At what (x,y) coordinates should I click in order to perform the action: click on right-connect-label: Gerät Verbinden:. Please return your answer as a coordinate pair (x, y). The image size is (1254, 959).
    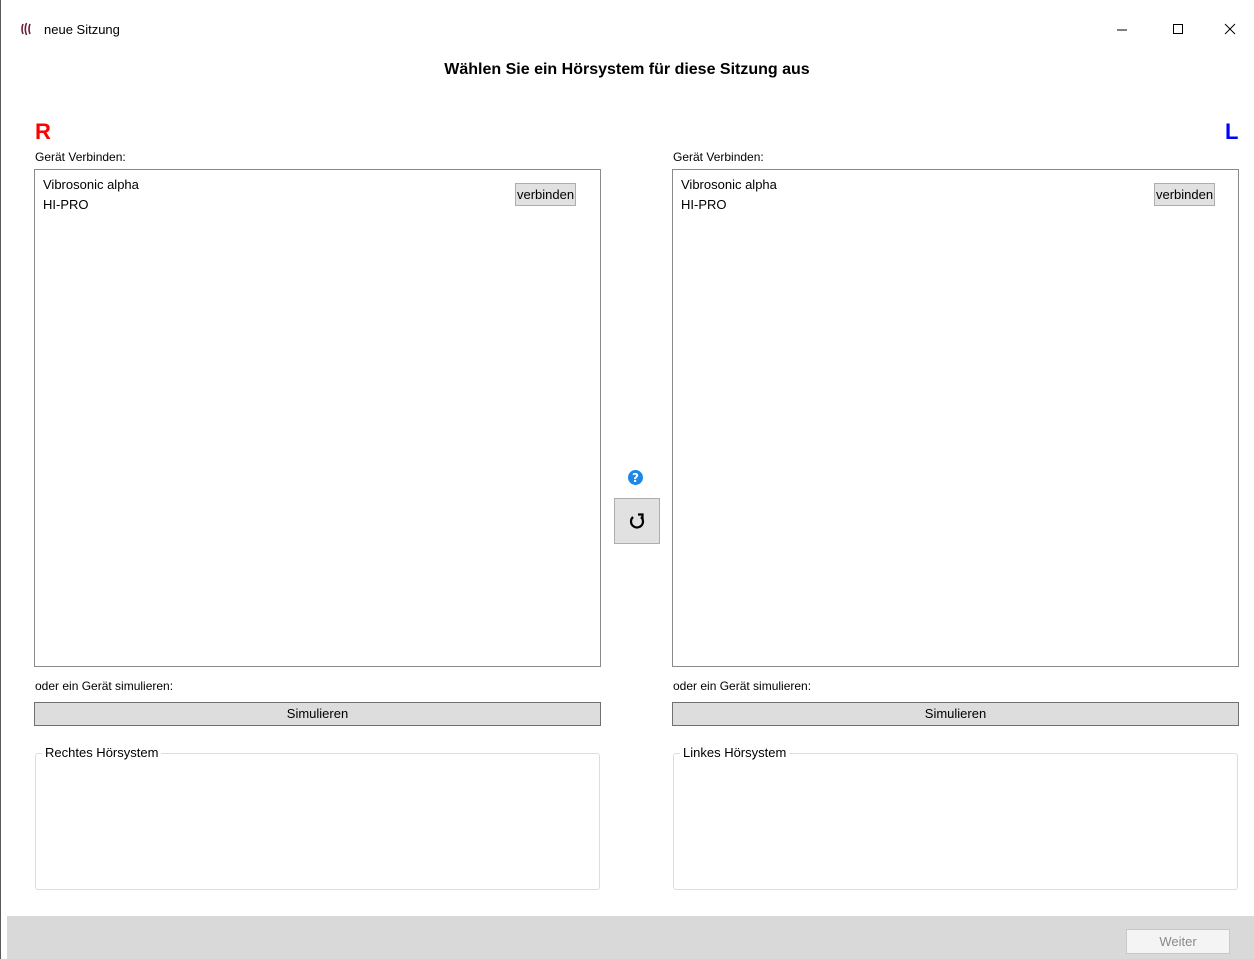
    Looking at the image, I should click on (80, 157).